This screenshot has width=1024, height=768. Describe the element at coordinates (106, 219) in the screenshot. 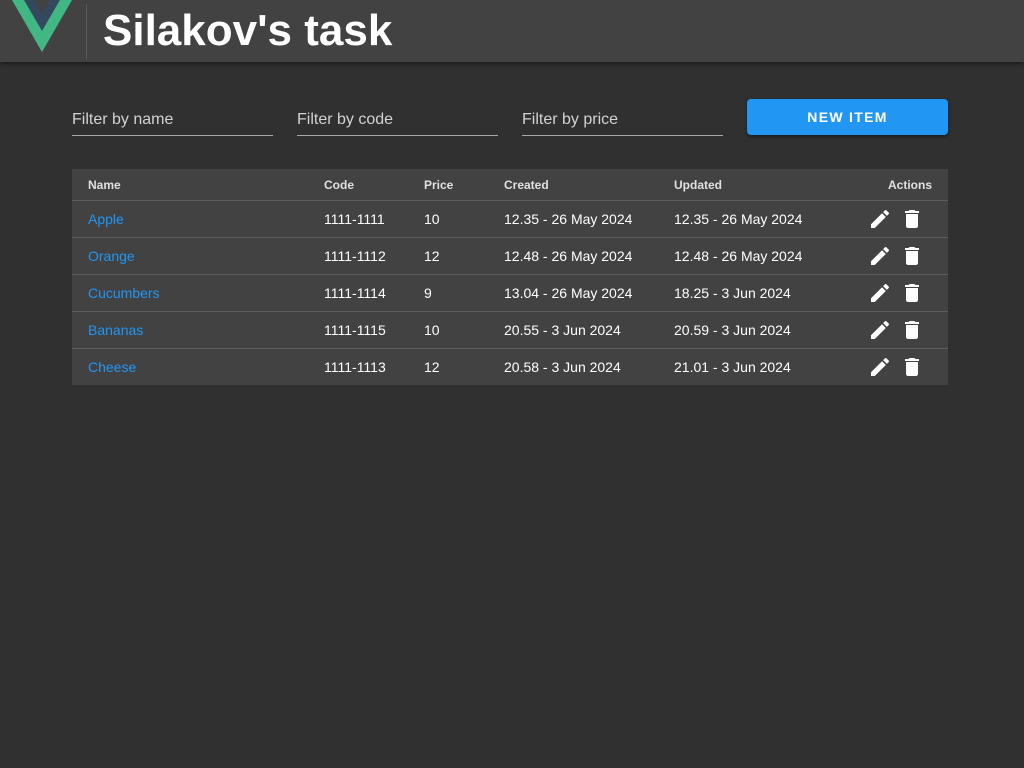

I see `item-name-link: Apple` at that location.